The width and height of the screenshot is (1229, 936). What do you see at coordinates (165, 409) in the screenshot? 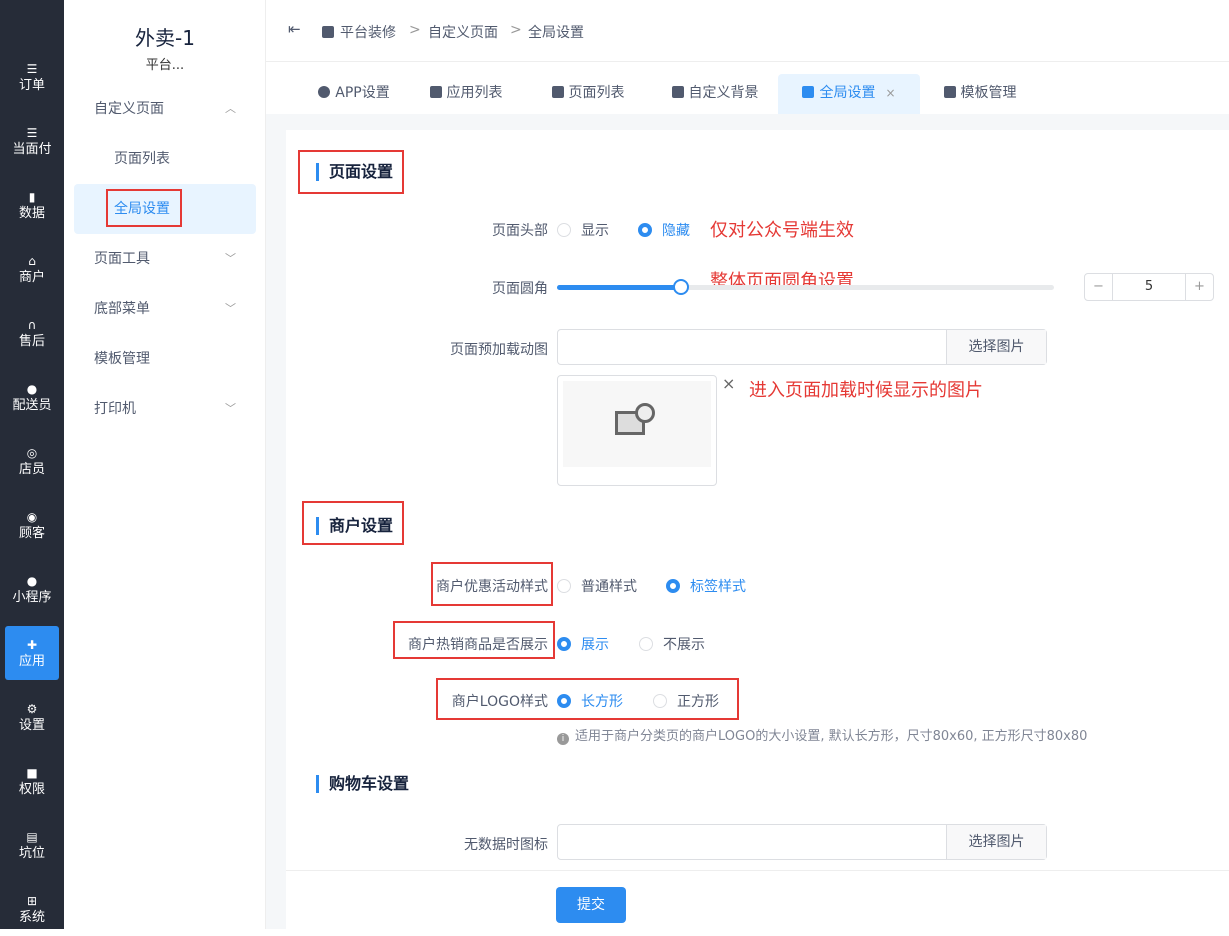
I see `subnav-printer: 打印机 ﹀` at bounding box center [165, 409].